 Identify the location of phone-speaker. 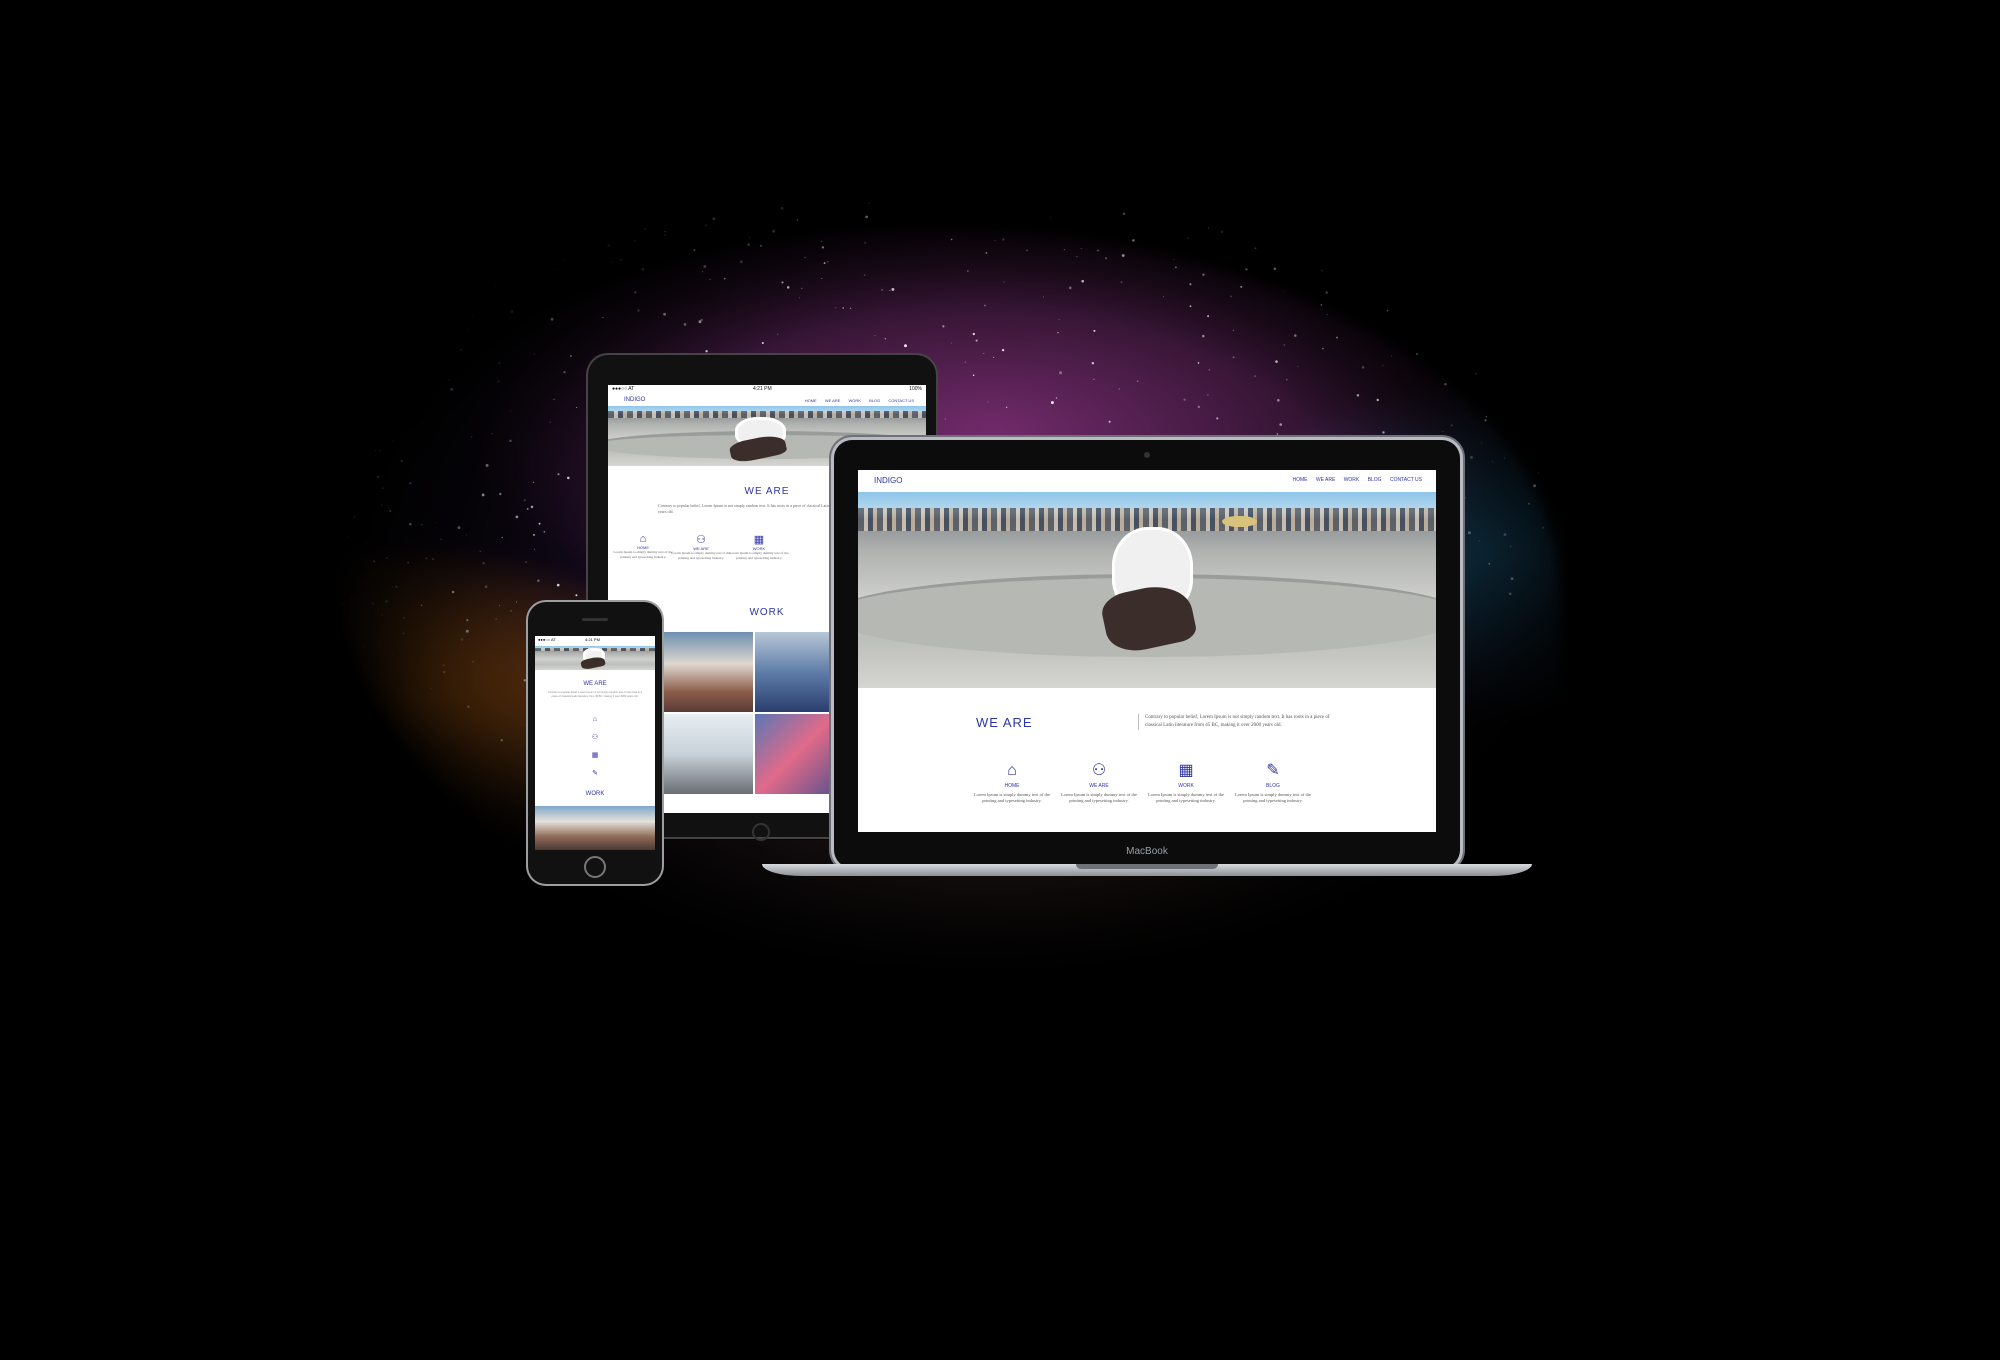
(595, 619).